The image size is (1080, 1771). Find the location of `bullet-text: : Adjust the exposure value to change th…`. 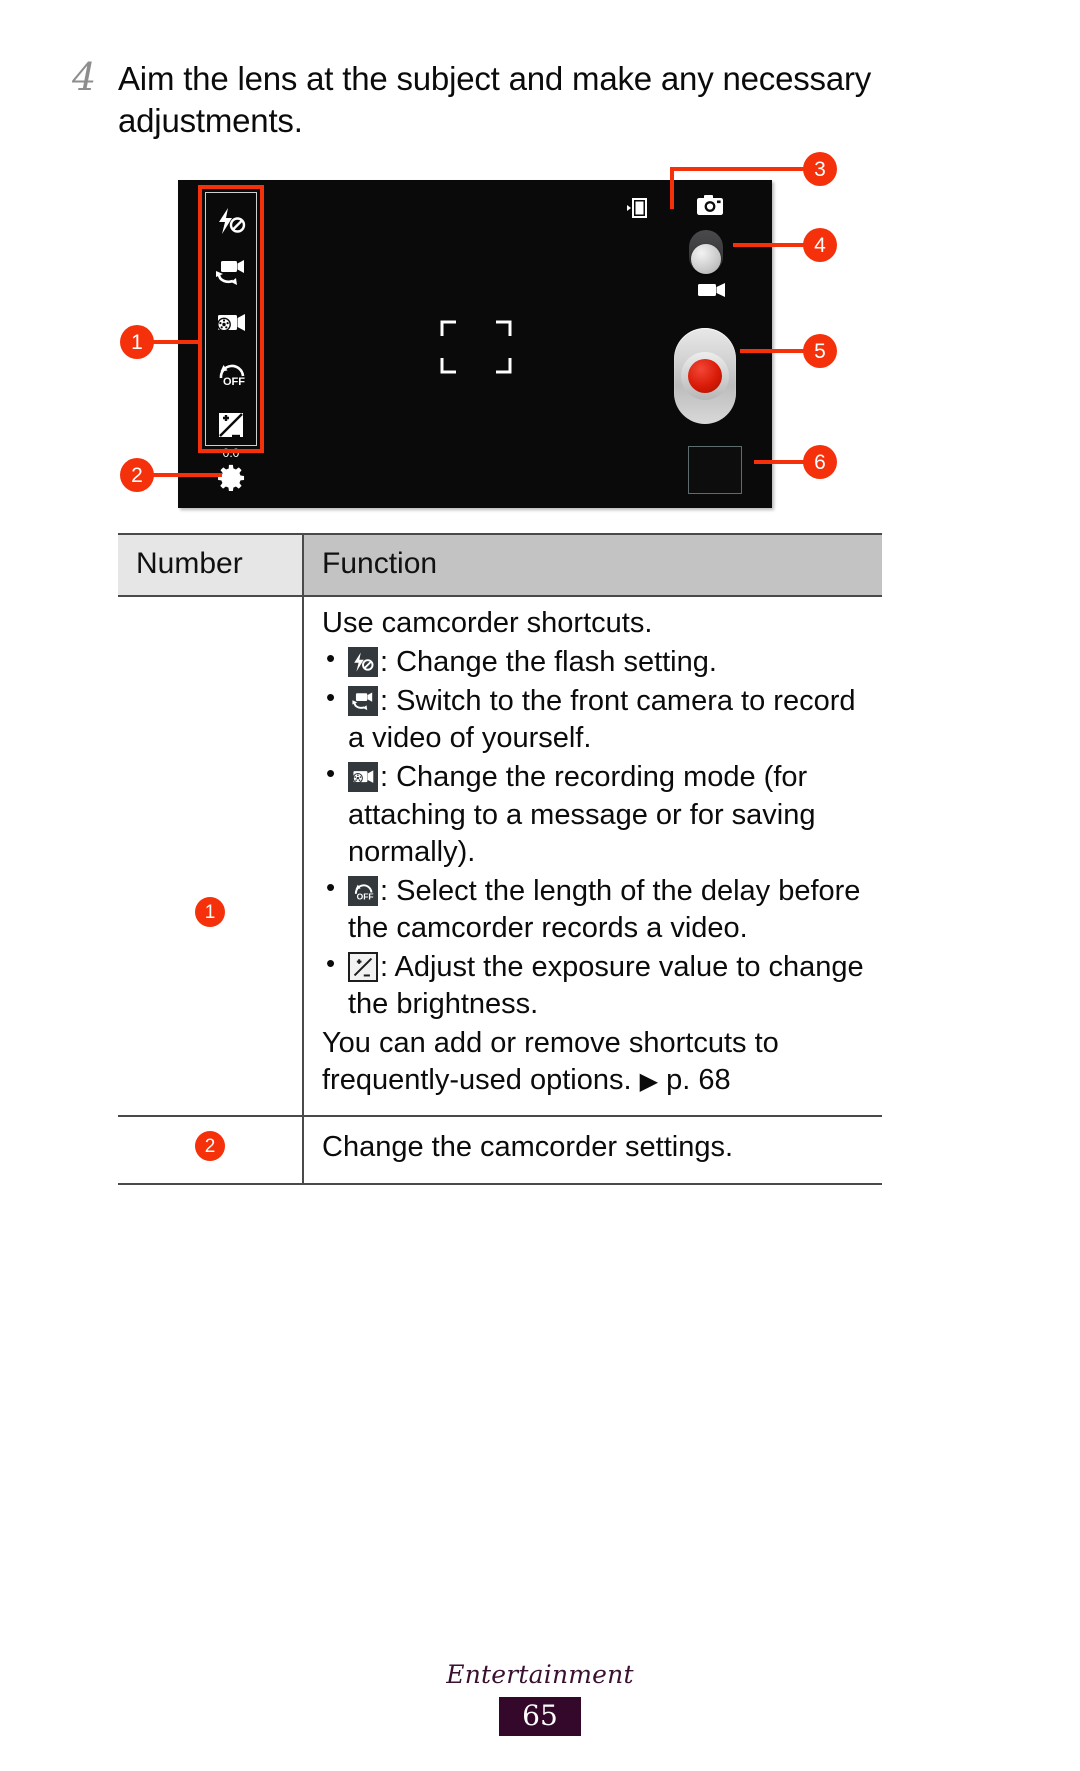

bullet-text: : Adjust the exposure value to change th… is located at coordinates (606, 985).